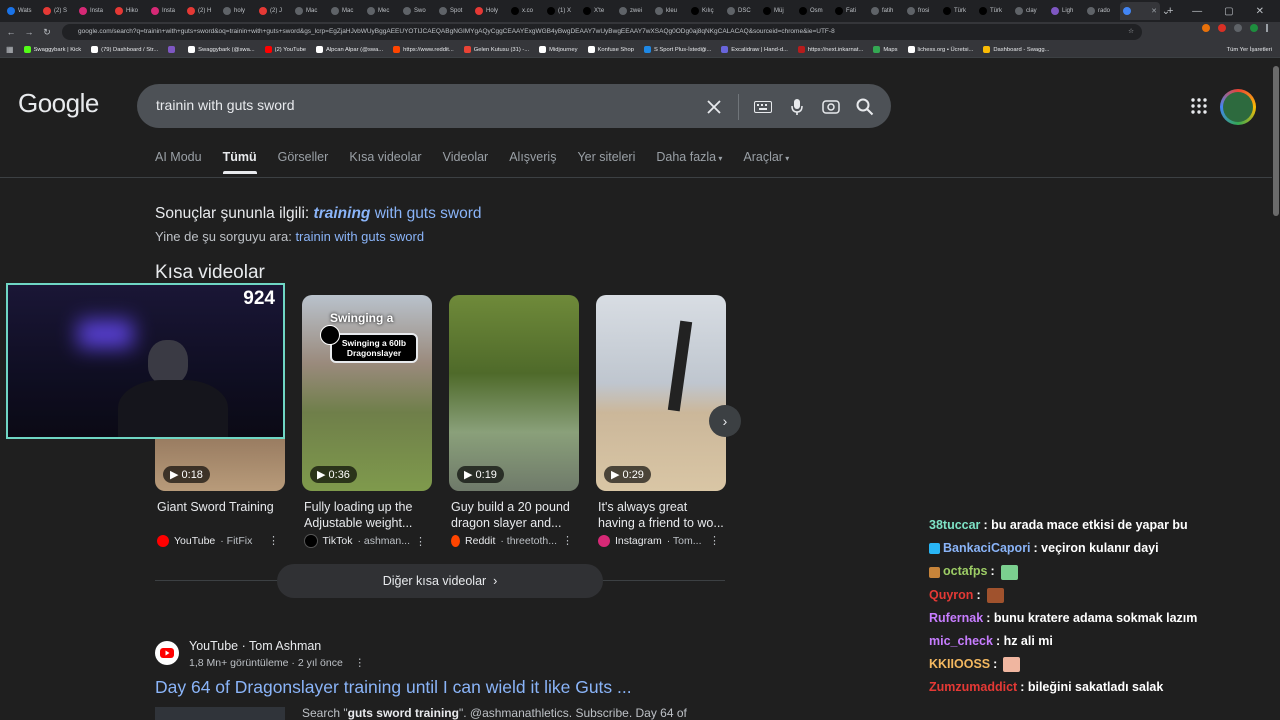 This screenshot has width=1280, height=720. I want to click on search-tab: Videolar, so click(466, 162).